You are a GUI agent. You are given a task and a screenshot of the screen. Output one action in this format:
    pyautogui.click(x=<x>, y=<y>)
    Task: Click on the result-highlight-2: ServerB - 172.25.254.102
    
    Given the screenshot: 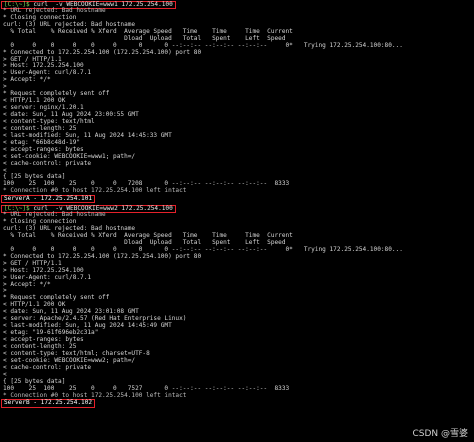 What is the action you would take?
    pyautogui.click(x=48, y=403)
    